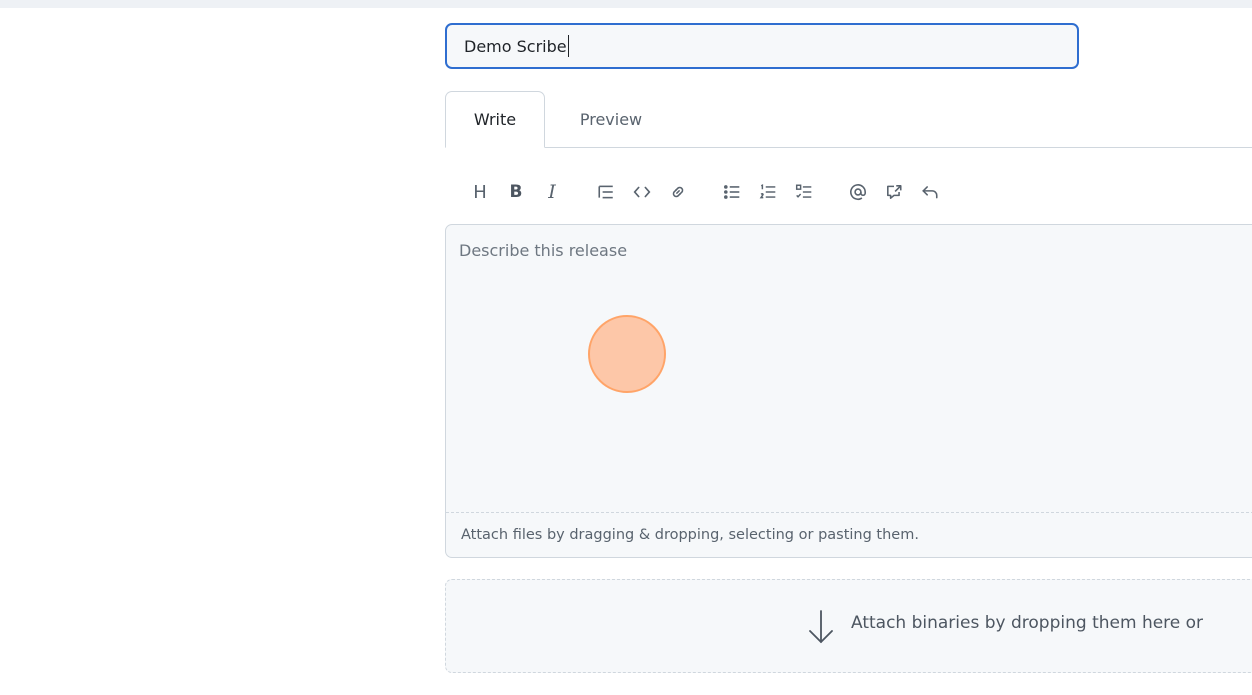 Image resolution: width=1252 pixels, height=695 pixels. Describe the element at coordinates (804, 192) in the screenshot. I see `task-list-icon` at that location.